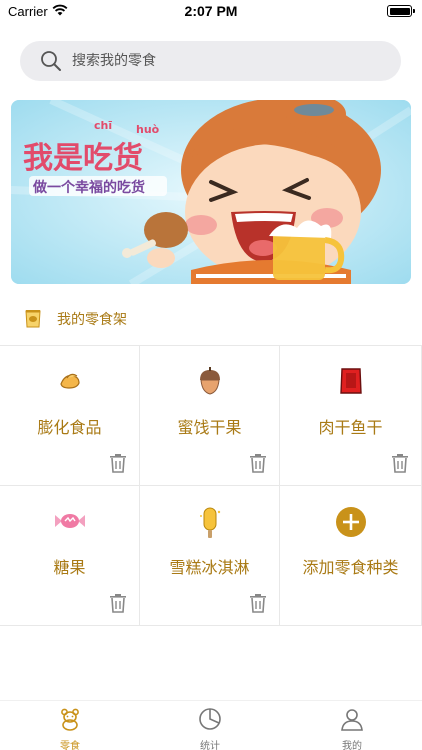 This screenshot has width=422, height=750. What do you see at coordinates (352, 720) in the screenshot?
I see `person-icon` at bounding box center [352, 720].